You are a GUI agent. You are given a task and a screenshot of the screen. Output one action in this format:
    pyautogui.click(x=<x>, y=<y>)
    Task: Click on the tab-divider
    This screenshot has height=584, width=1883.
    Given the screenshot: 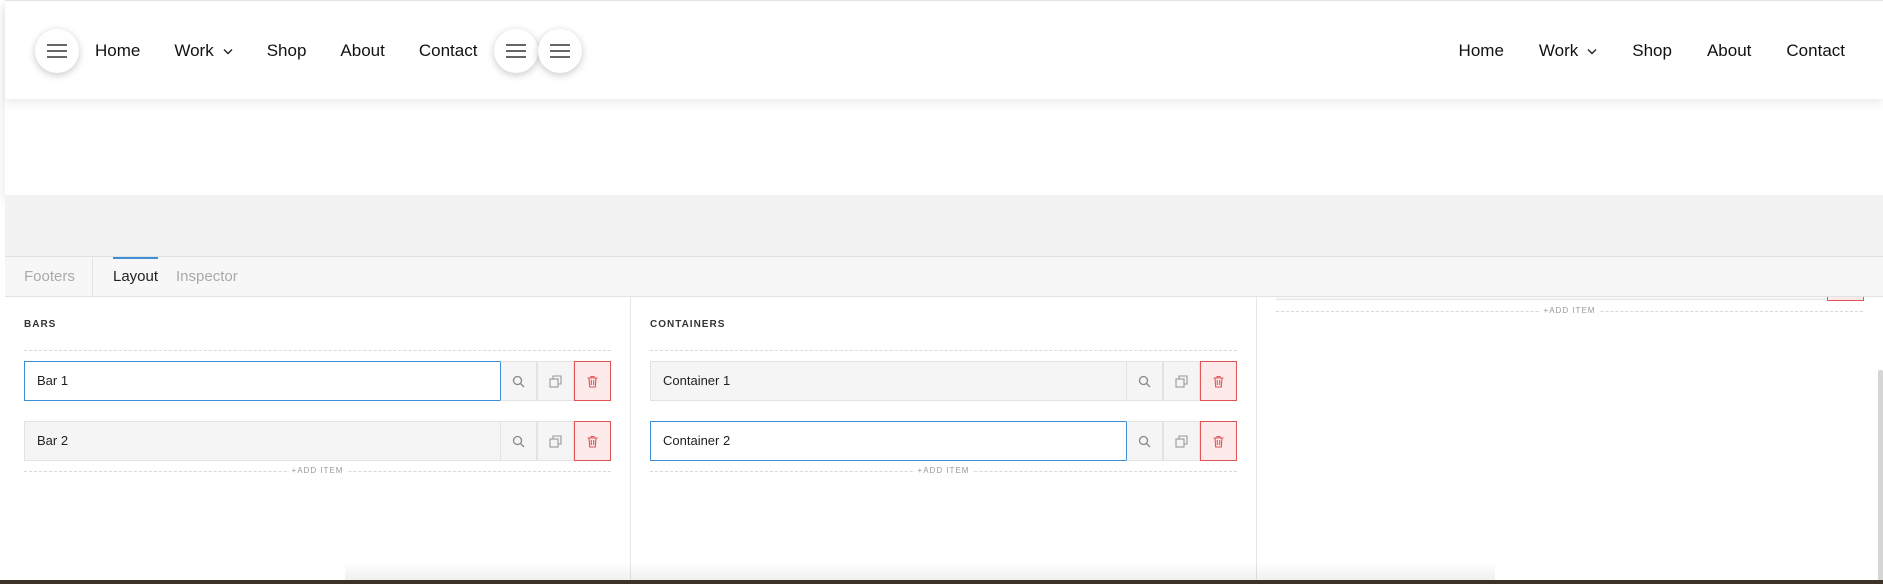 What is the action you would take?
    pyautogui.click(x=92, y=277)
    